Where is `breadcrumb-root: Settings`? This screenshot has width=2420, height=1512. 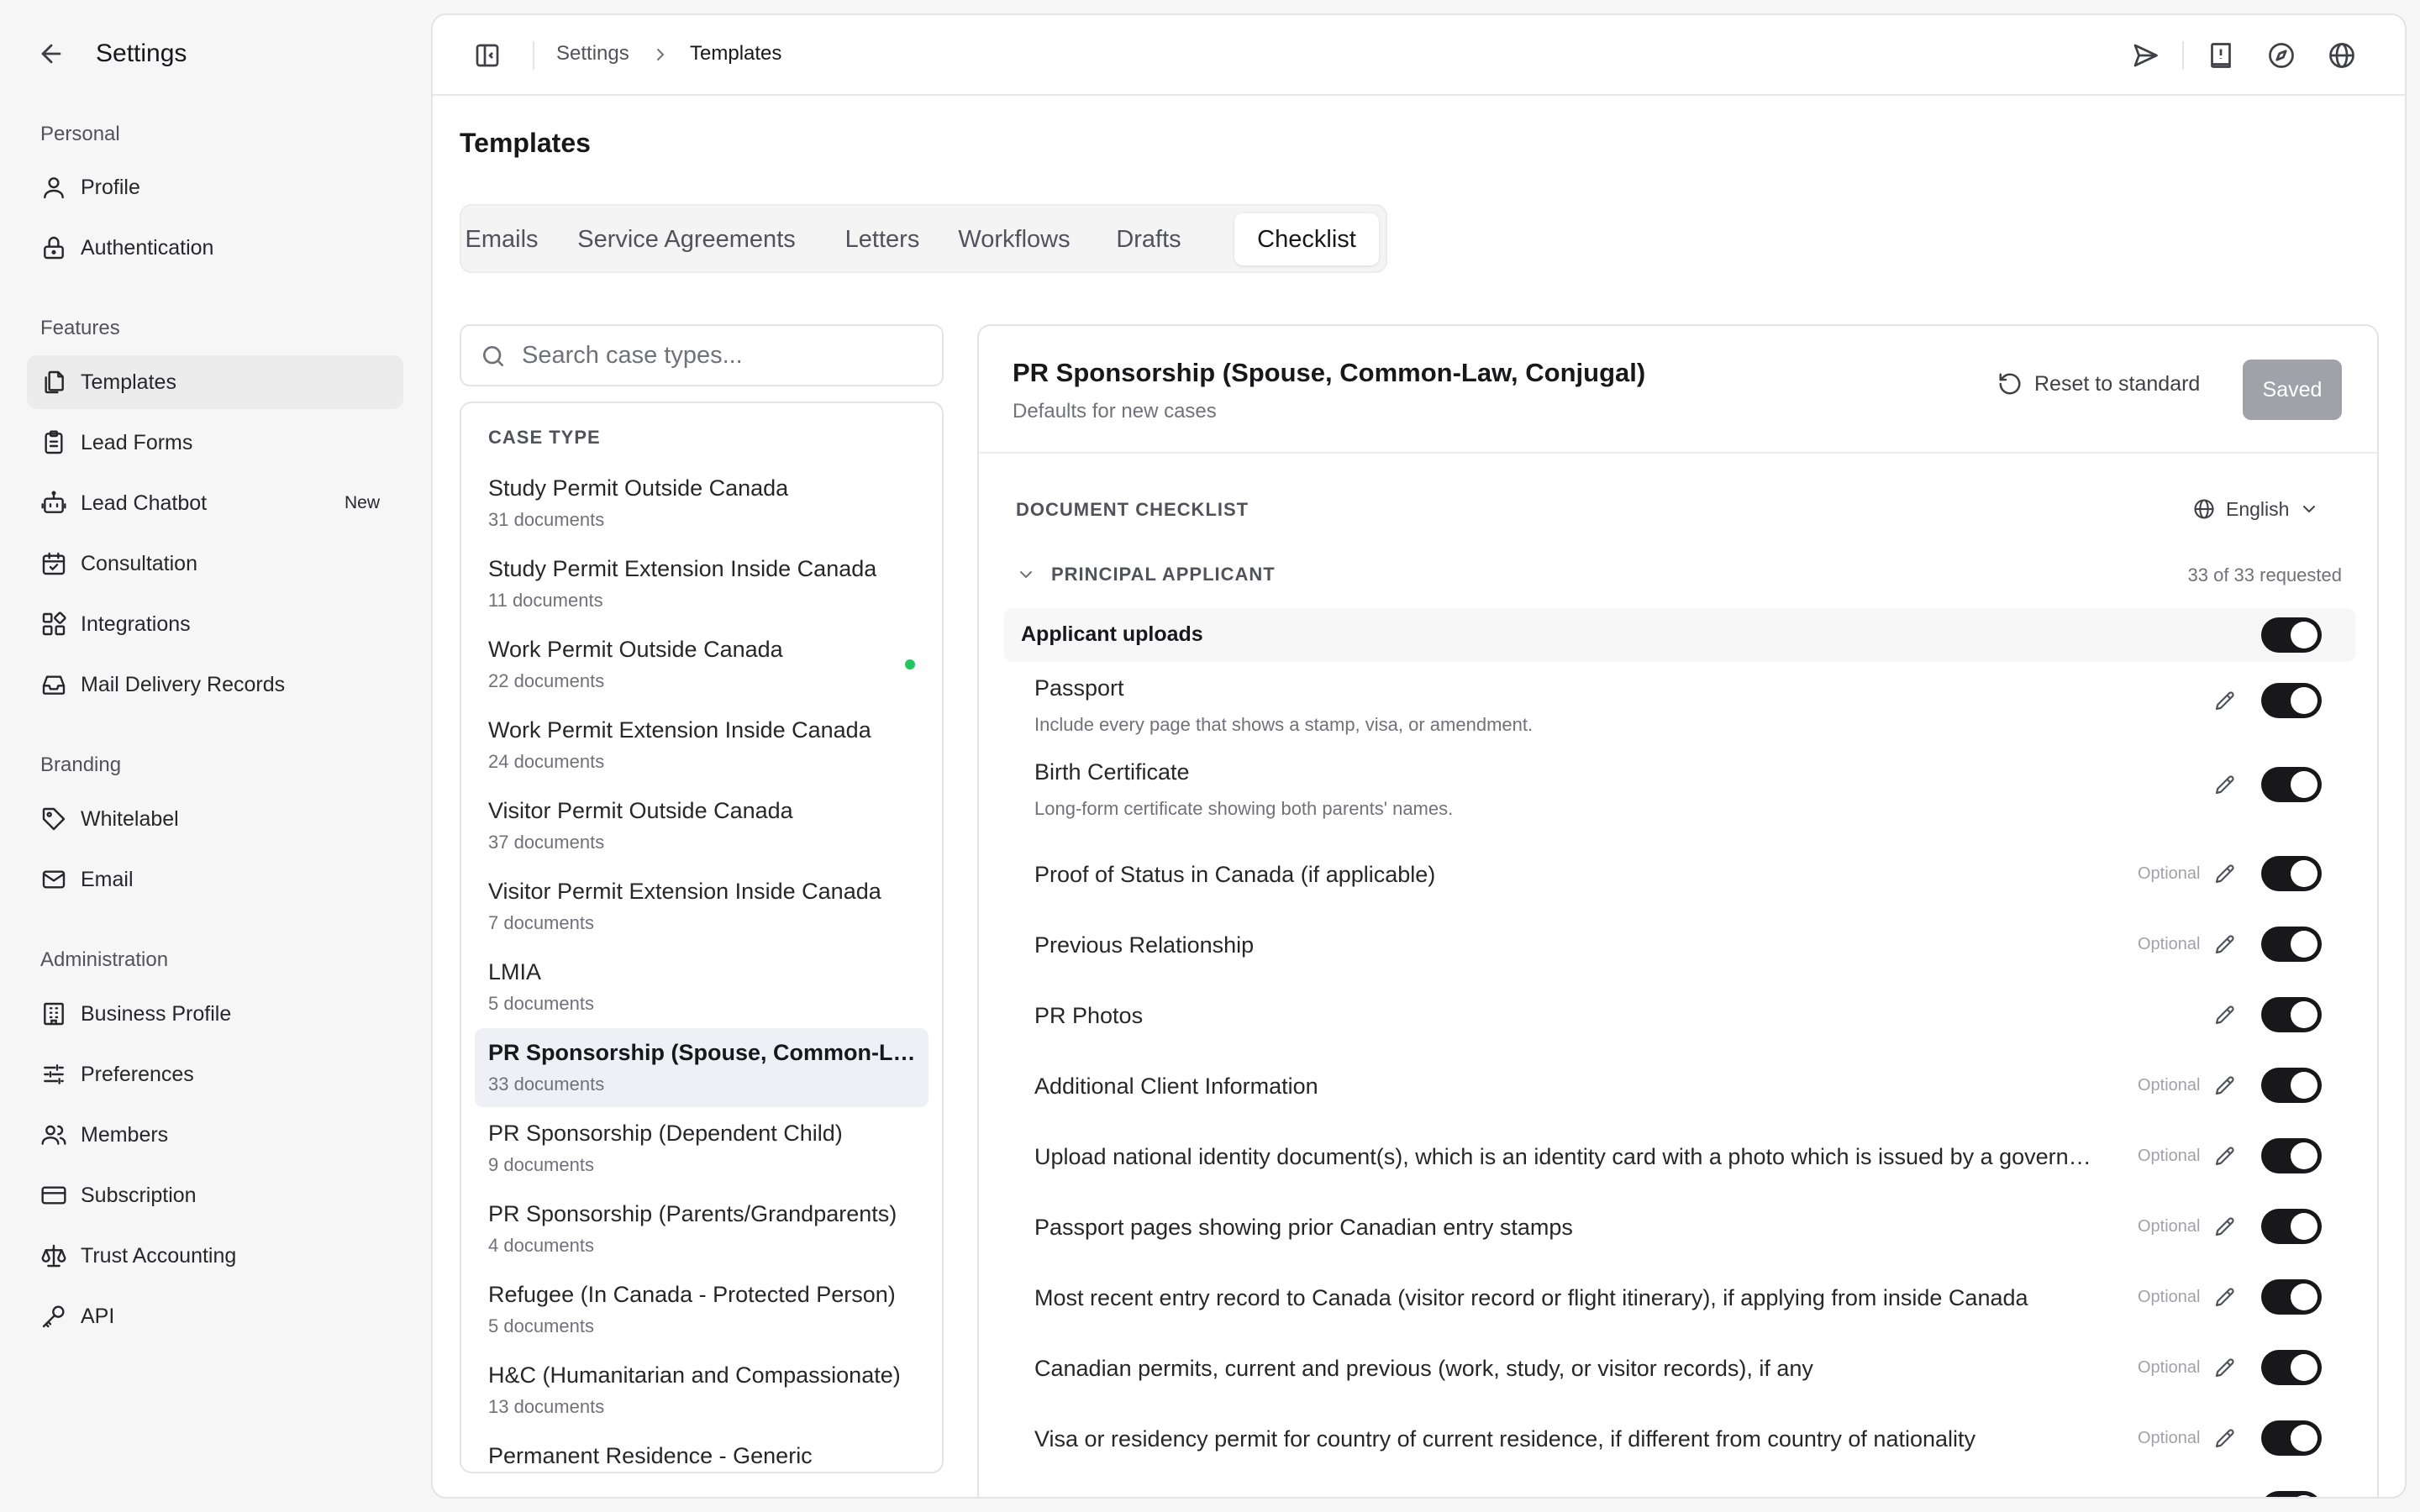 breadcrumb-root: Settings is located at coordinates (592, 54).